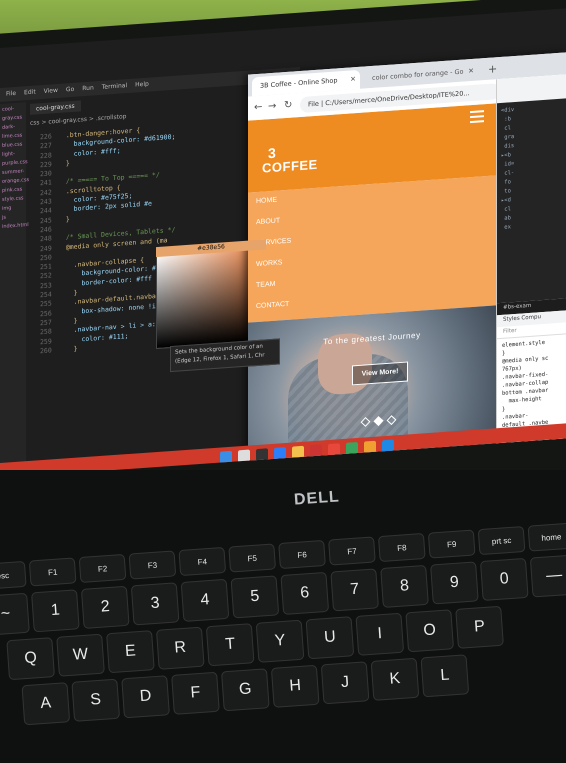  Describe the element at coordinates (202, 561) in the screenshot. I see `key-f4: F4` at that location.